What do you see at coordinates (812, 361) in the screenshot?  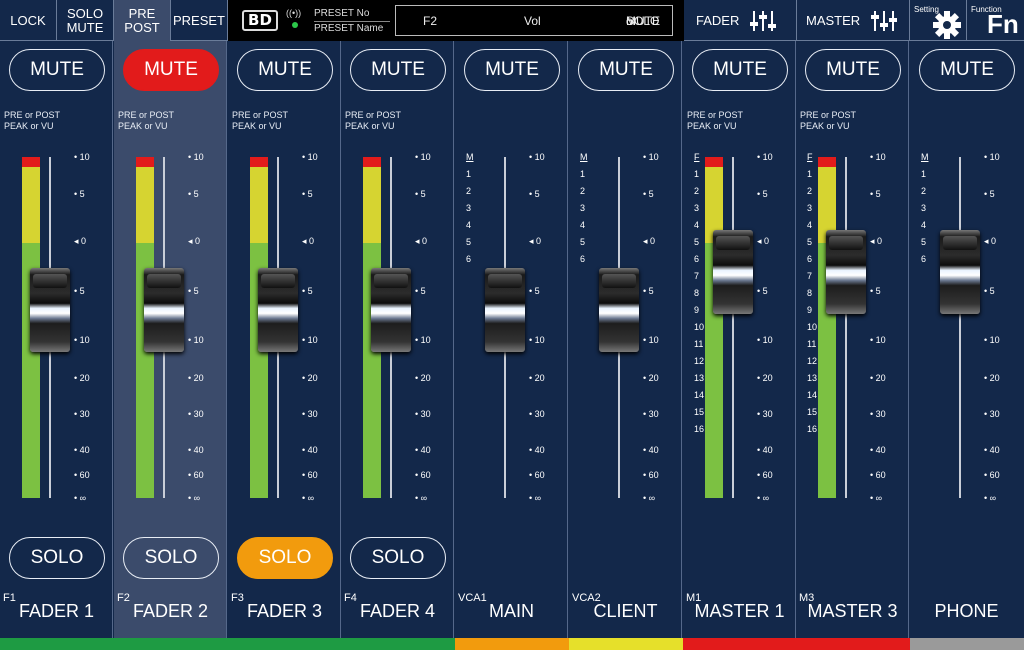 I see `assign-tick: 12` at bounding box center [812, 361].